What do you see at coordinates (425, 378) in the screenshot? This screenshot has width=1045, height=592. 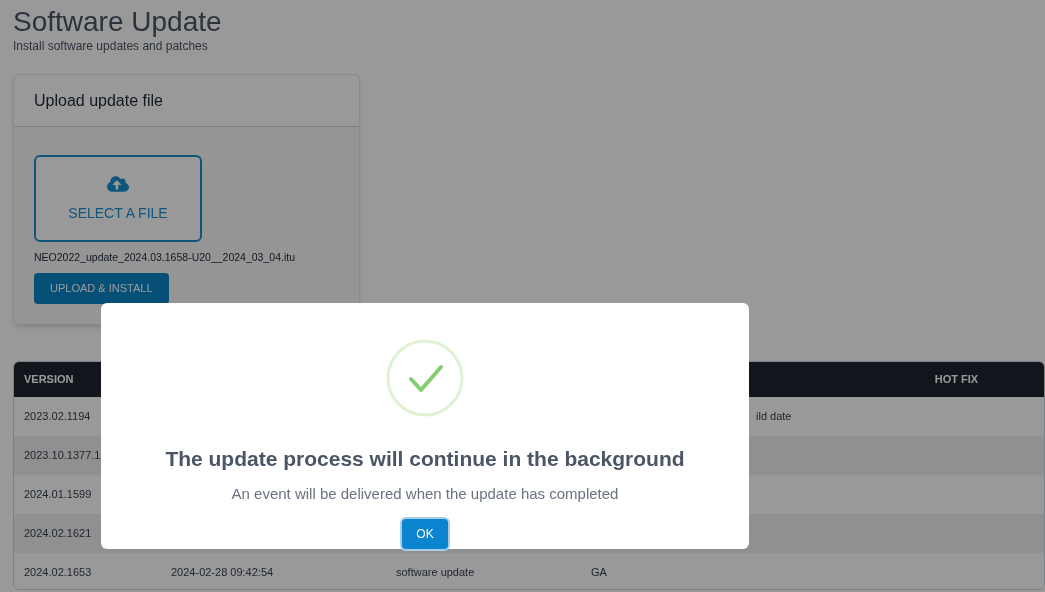 I see `check-circle-icon` at bounding box center [425, 378].